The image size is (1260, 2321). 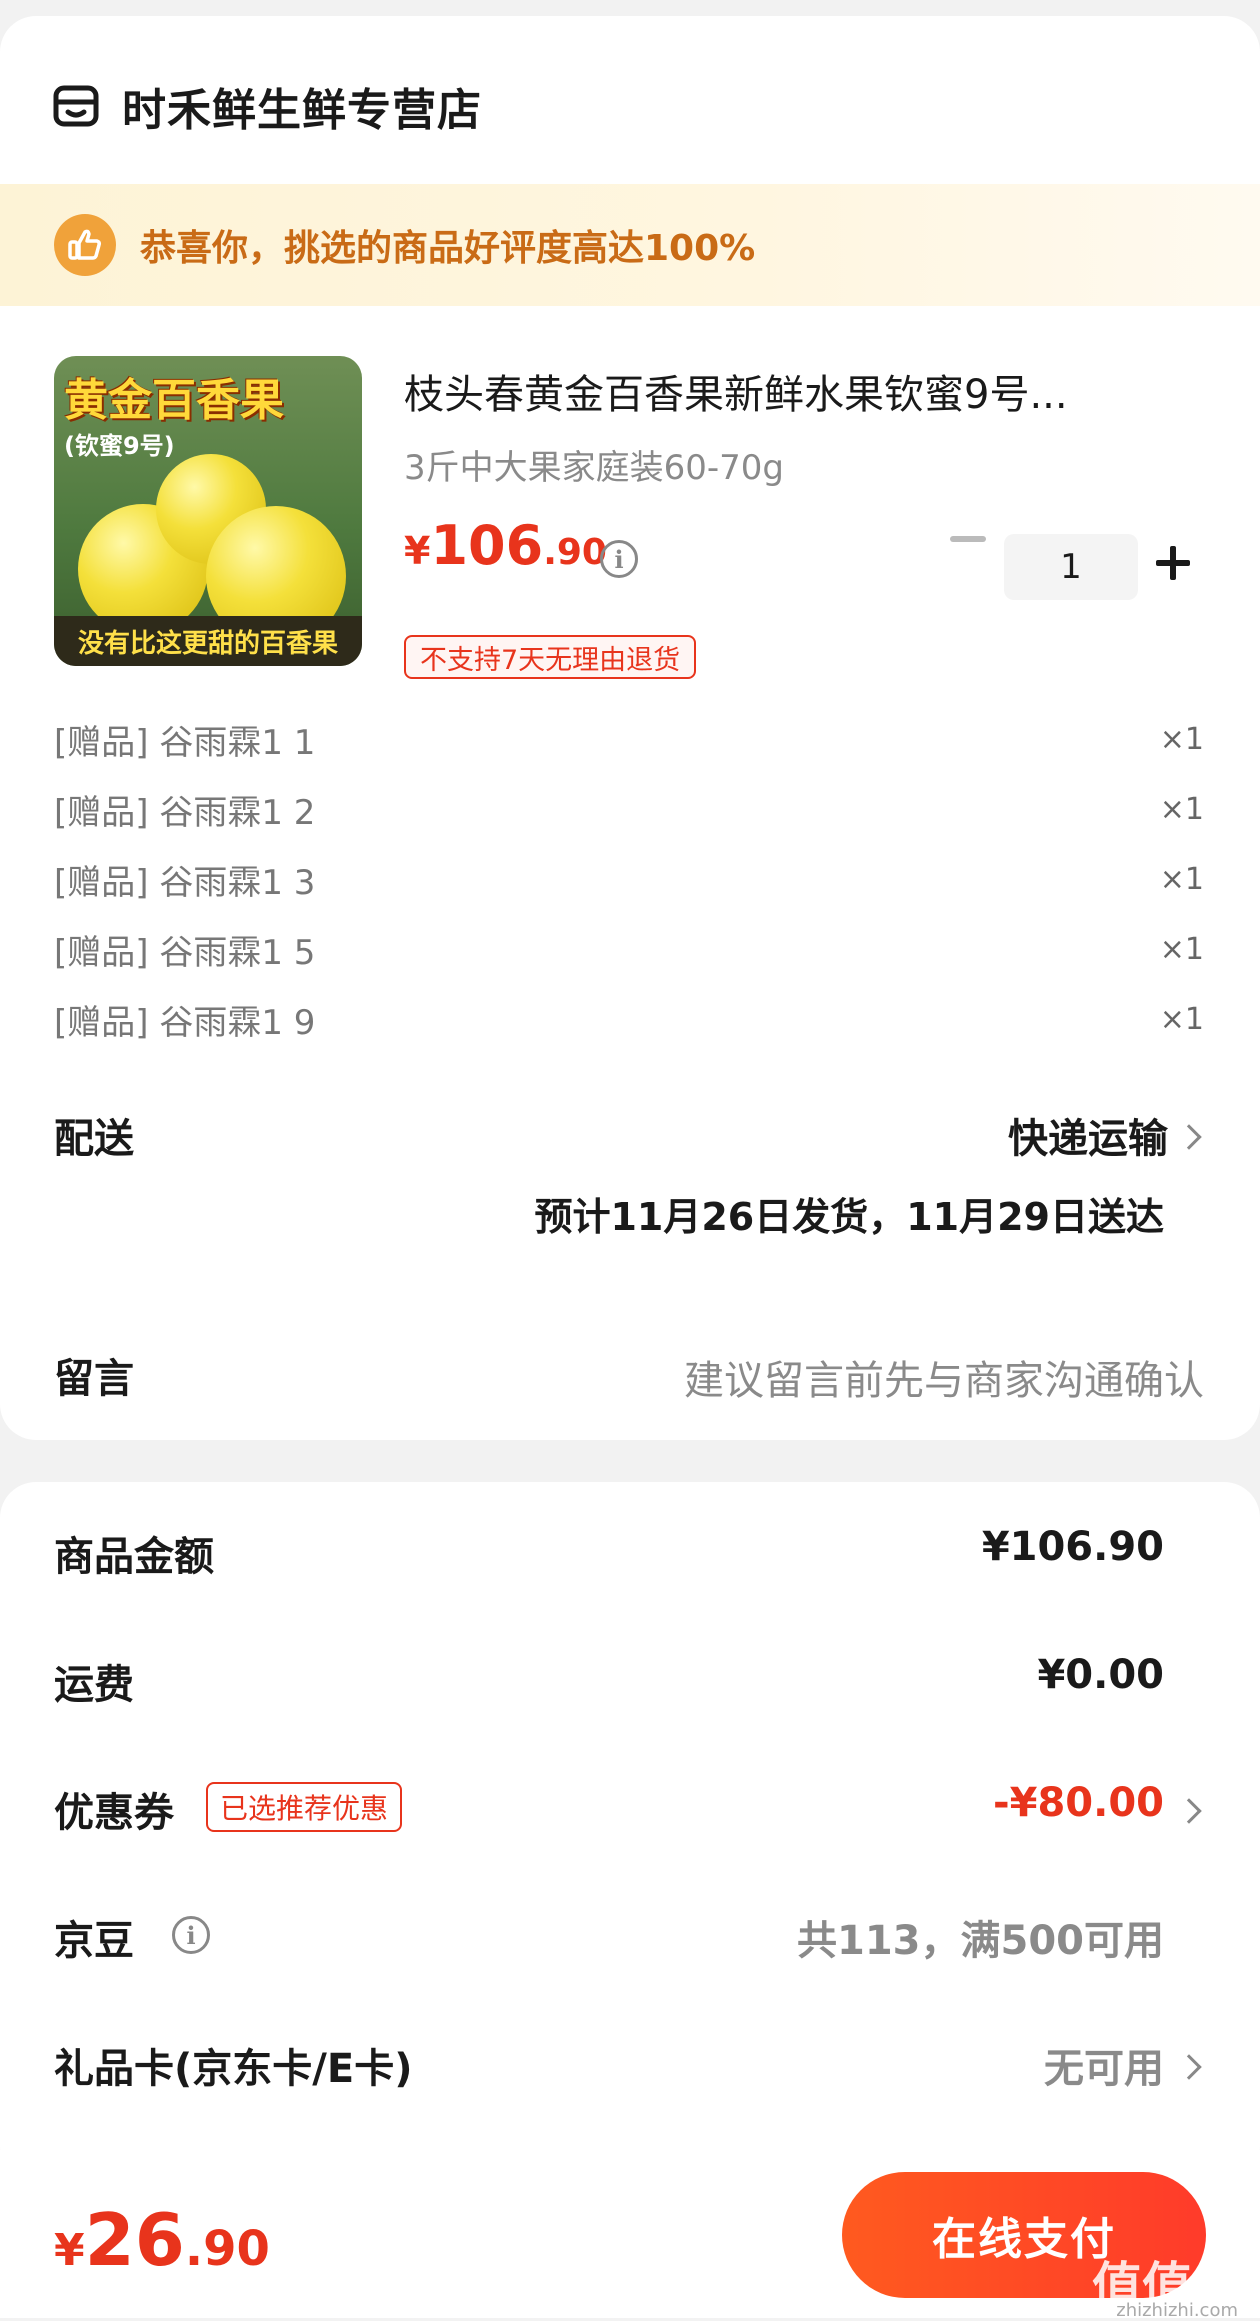 I want to click on quantity-plus-button, so click(x=1173, y=563).